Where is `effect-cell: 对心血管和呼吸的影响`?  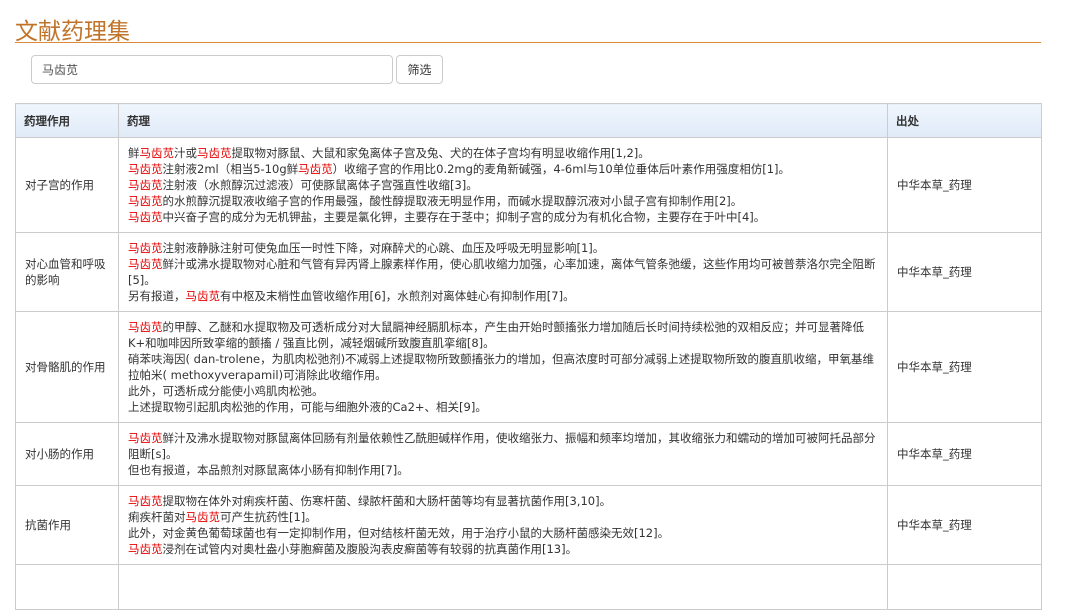 effect-cell: 对心血管和呼吸的影响 is located at coordinates (67, 272).